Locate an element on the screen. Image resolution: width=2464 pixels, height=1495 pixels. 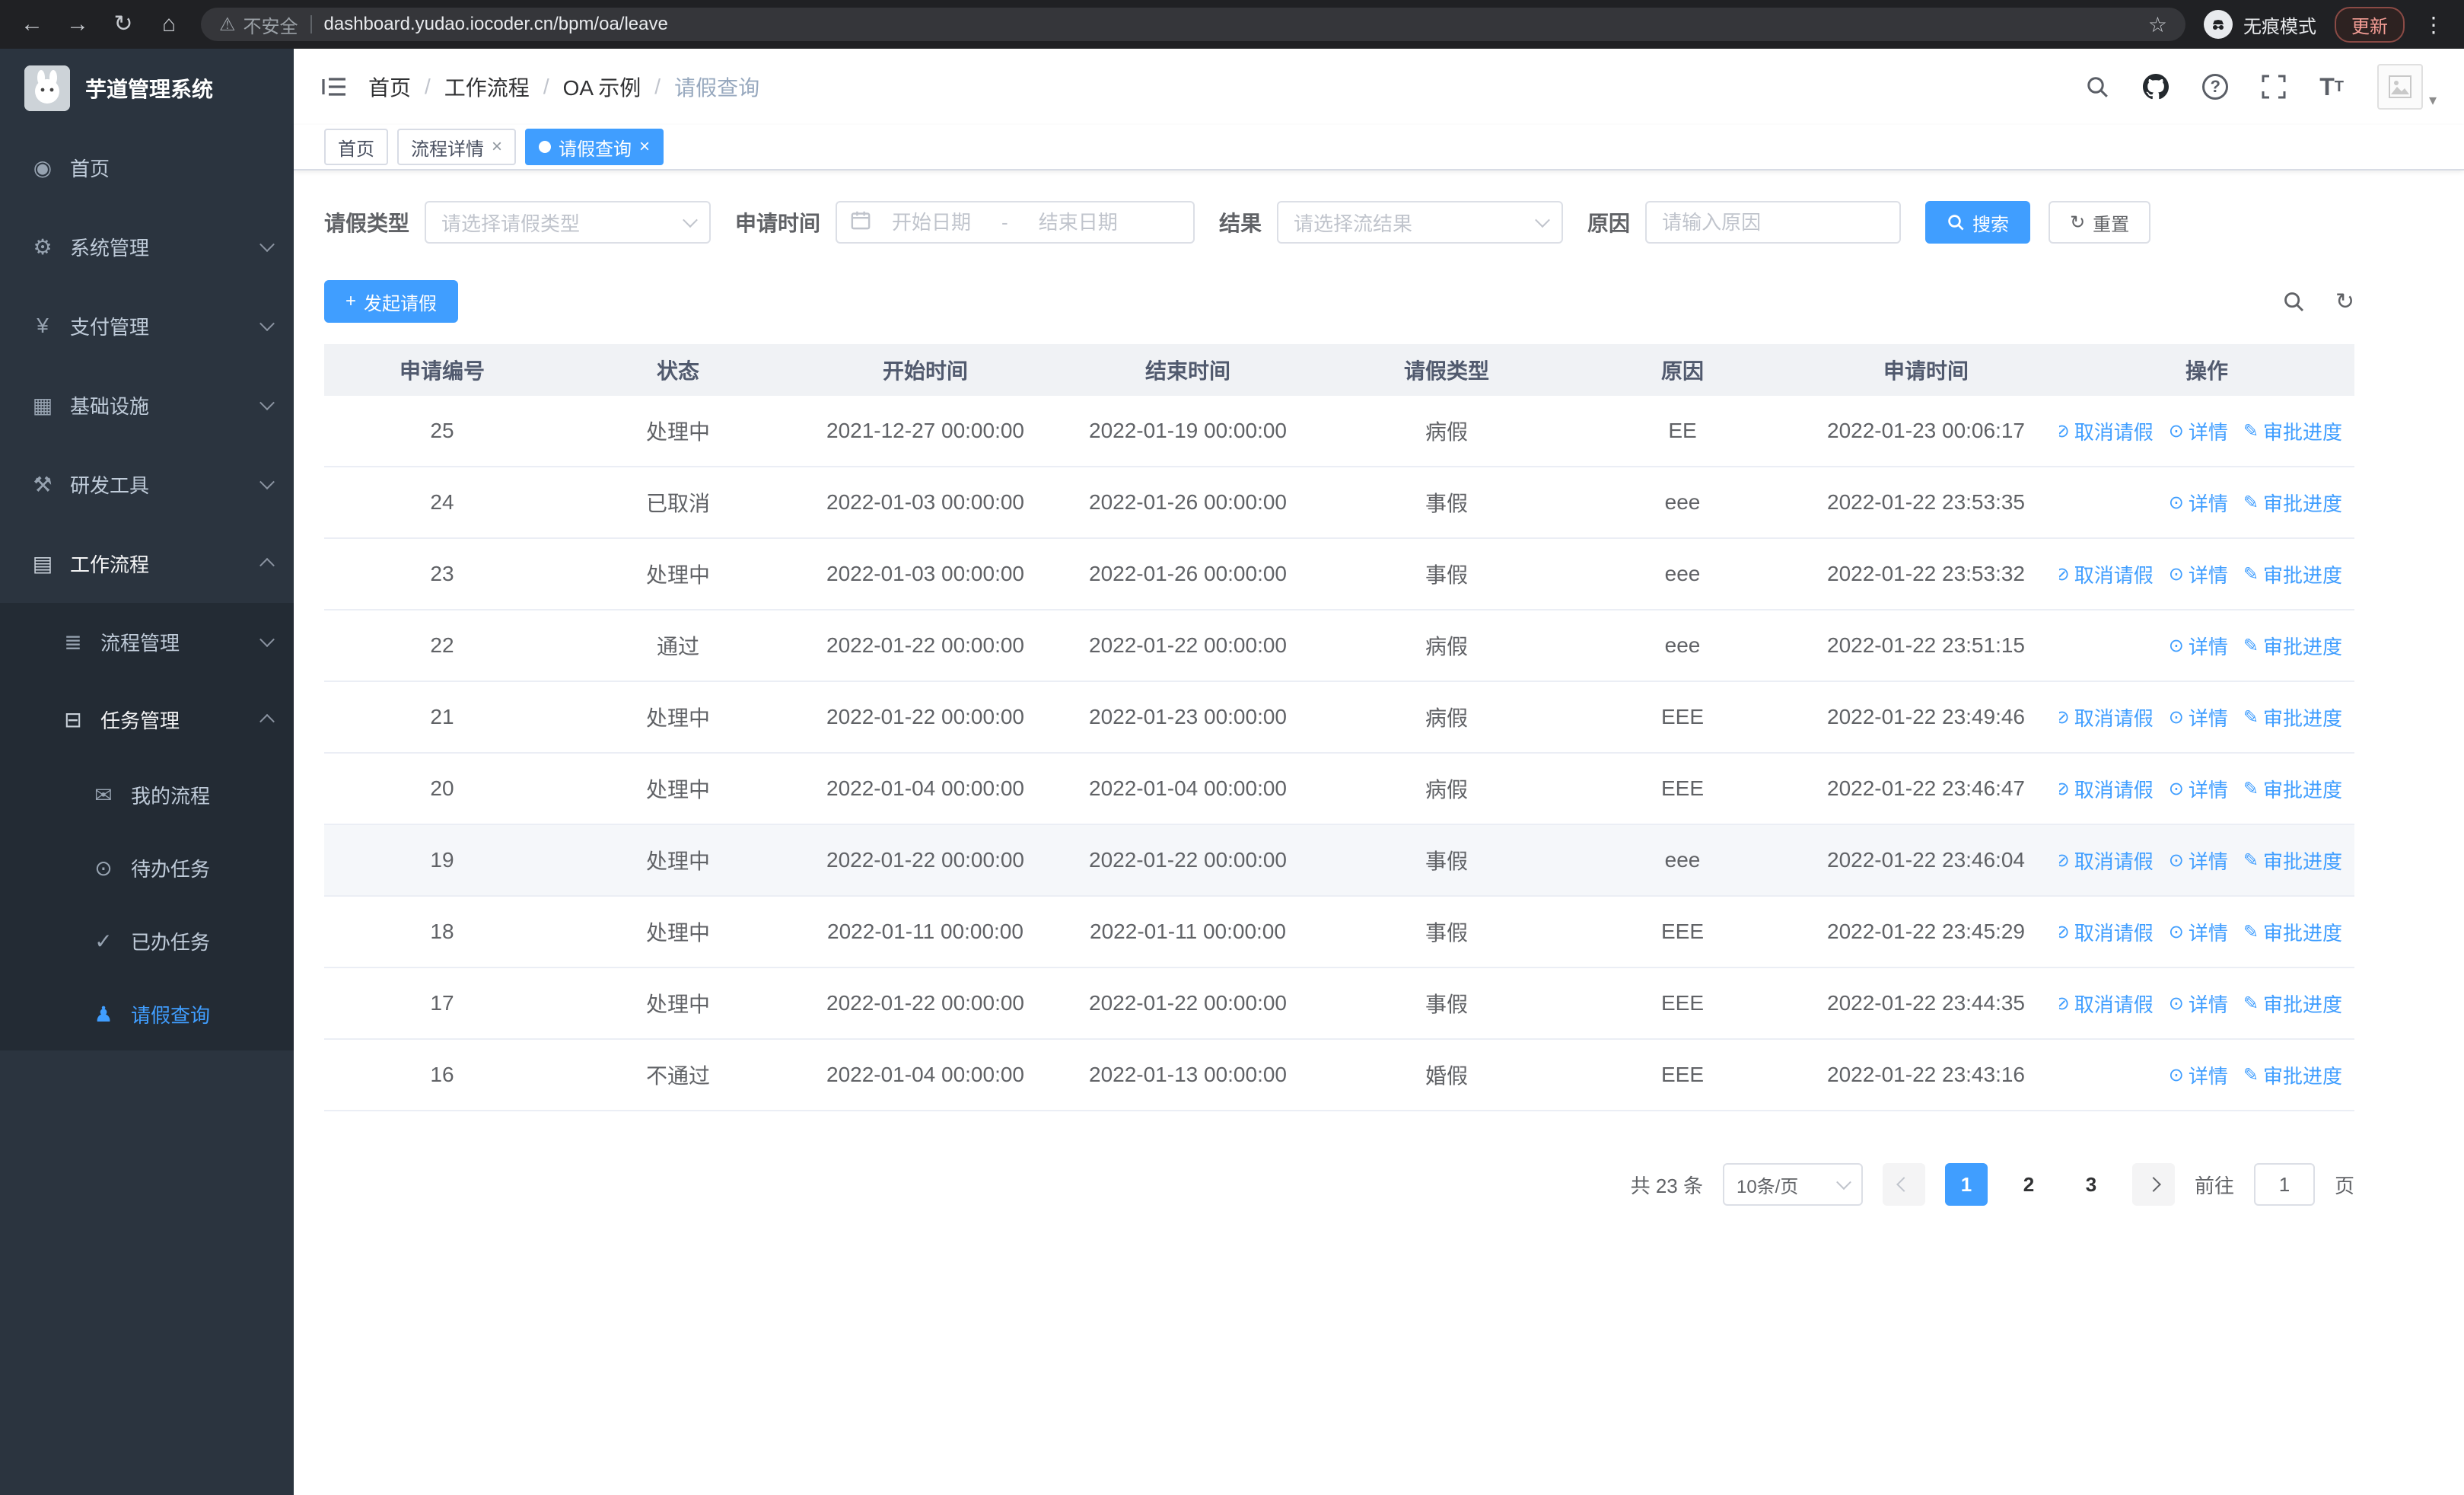
toggle-search-icon is located at coordinates (2293, 302).